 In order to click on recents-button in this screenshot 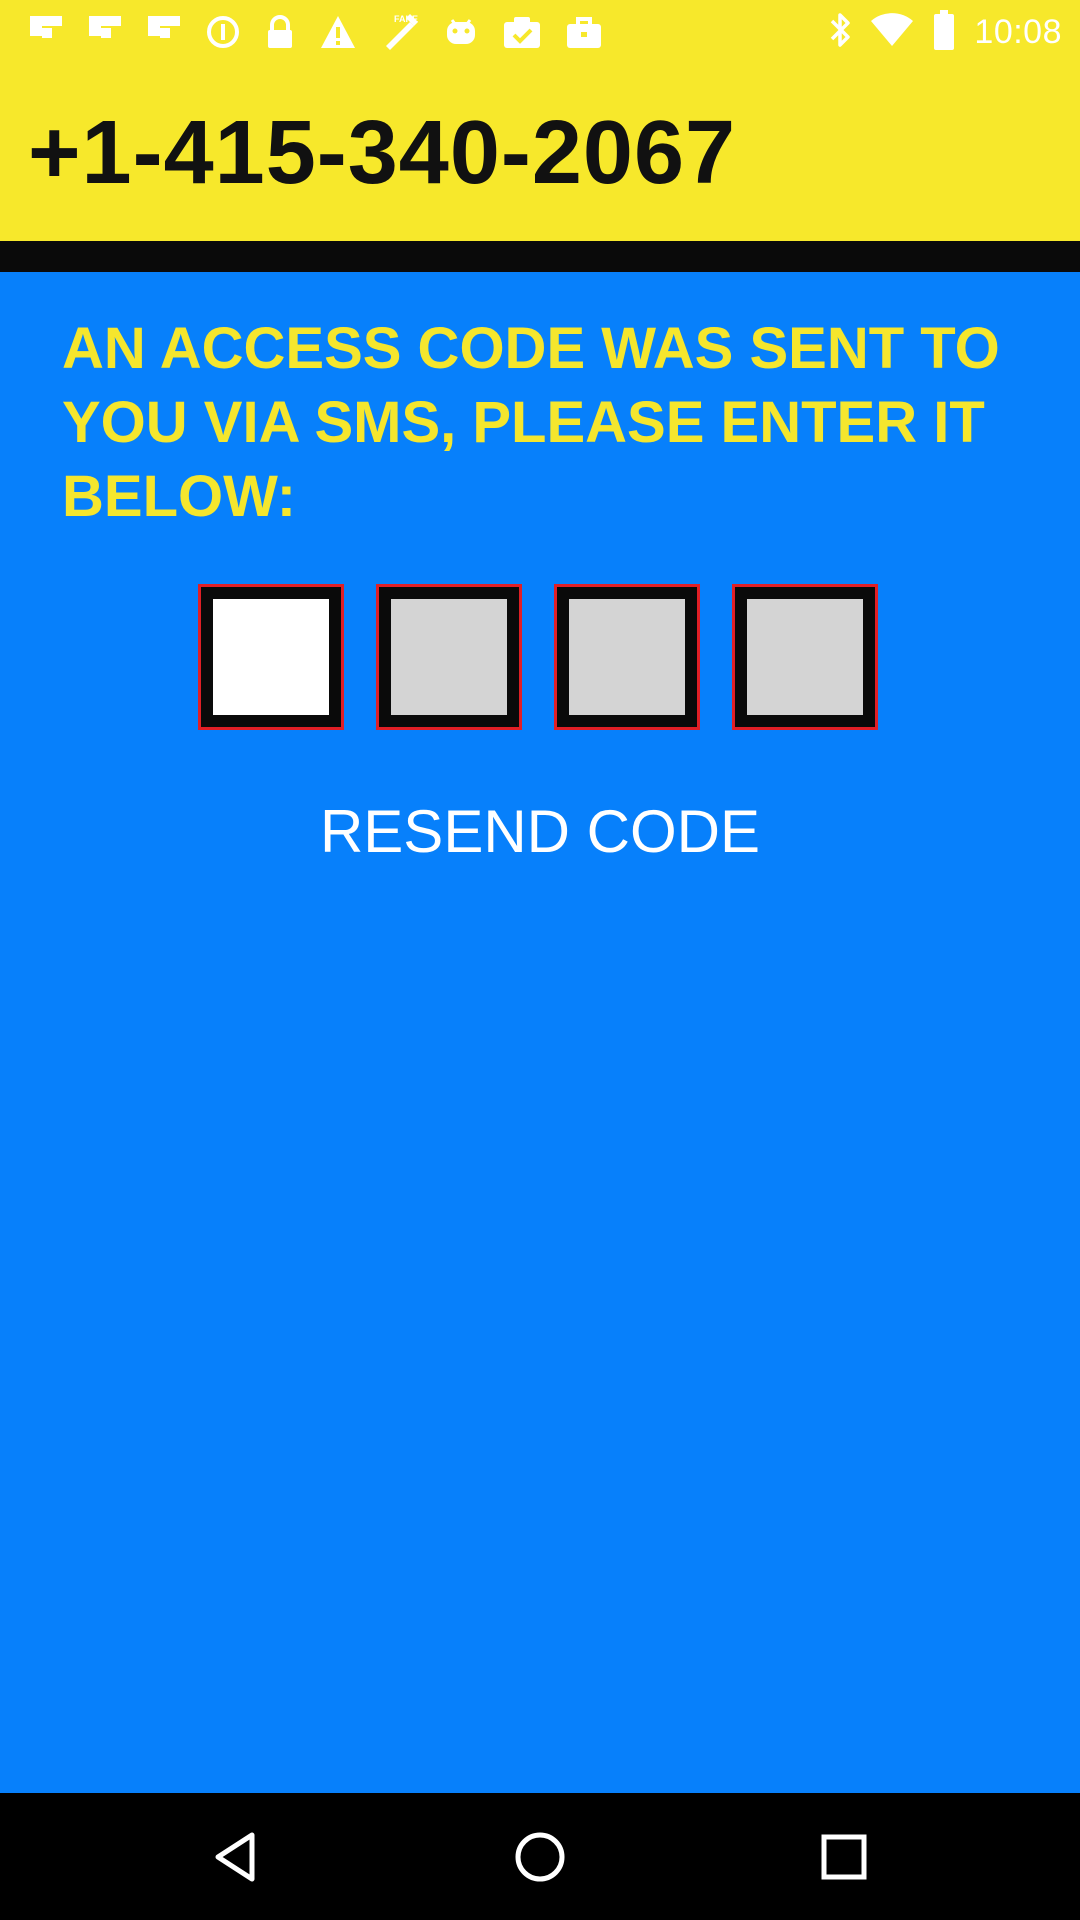, I will do `click(844, 1857)`.